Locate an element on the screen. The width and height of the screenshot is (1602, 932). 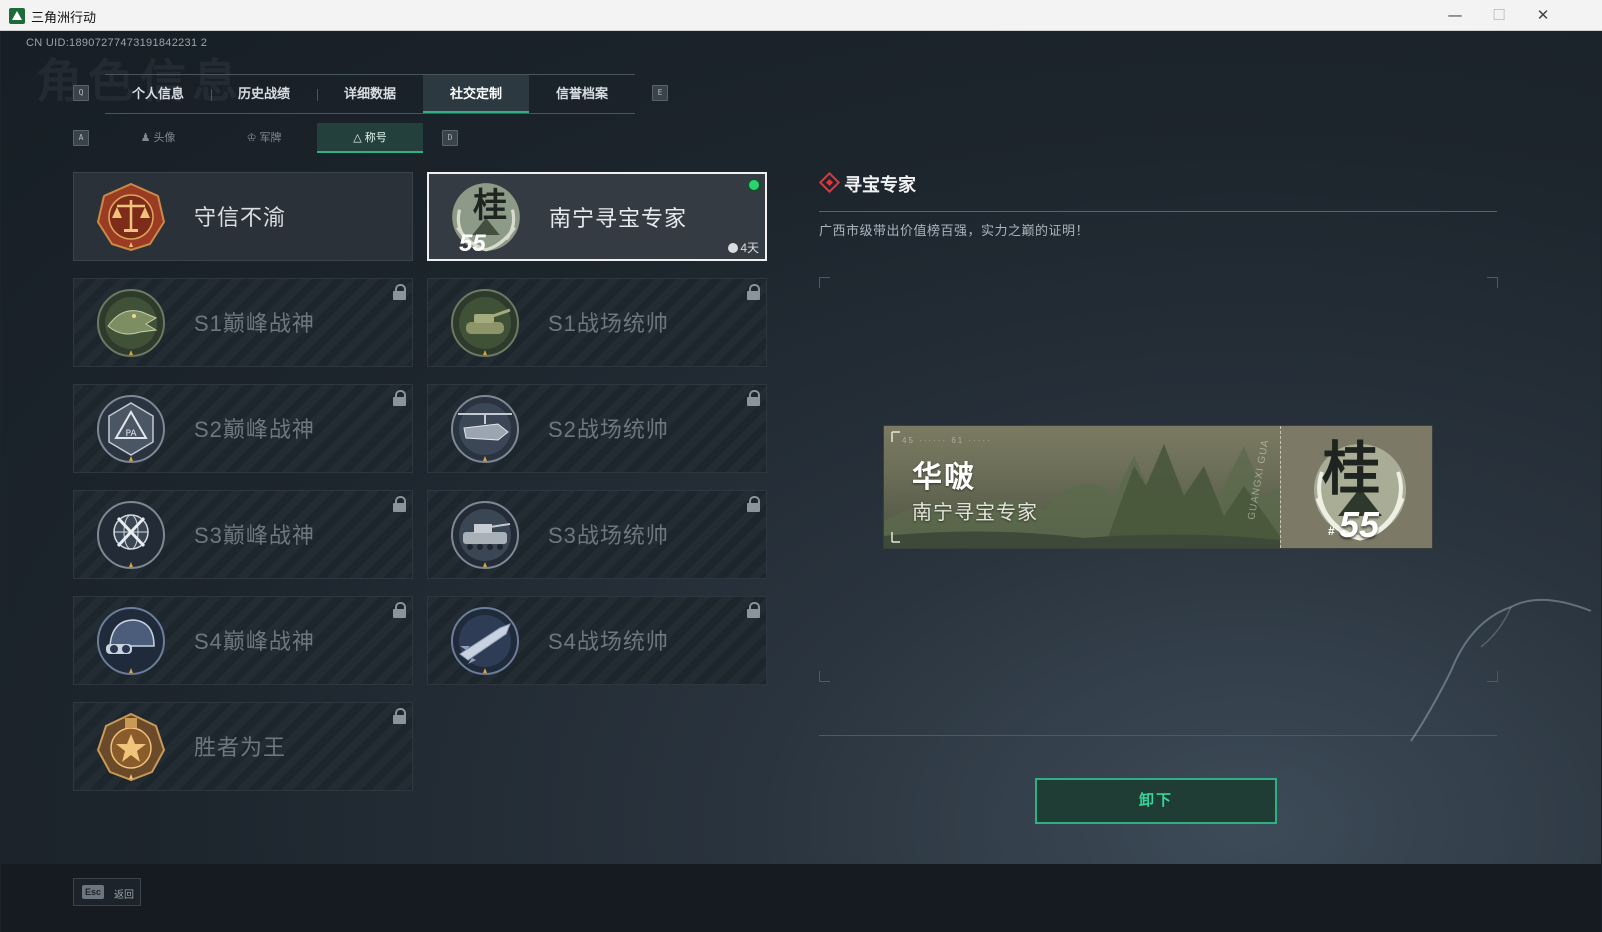
maximize-button: ☐ is located at coordinates (1499, 15).